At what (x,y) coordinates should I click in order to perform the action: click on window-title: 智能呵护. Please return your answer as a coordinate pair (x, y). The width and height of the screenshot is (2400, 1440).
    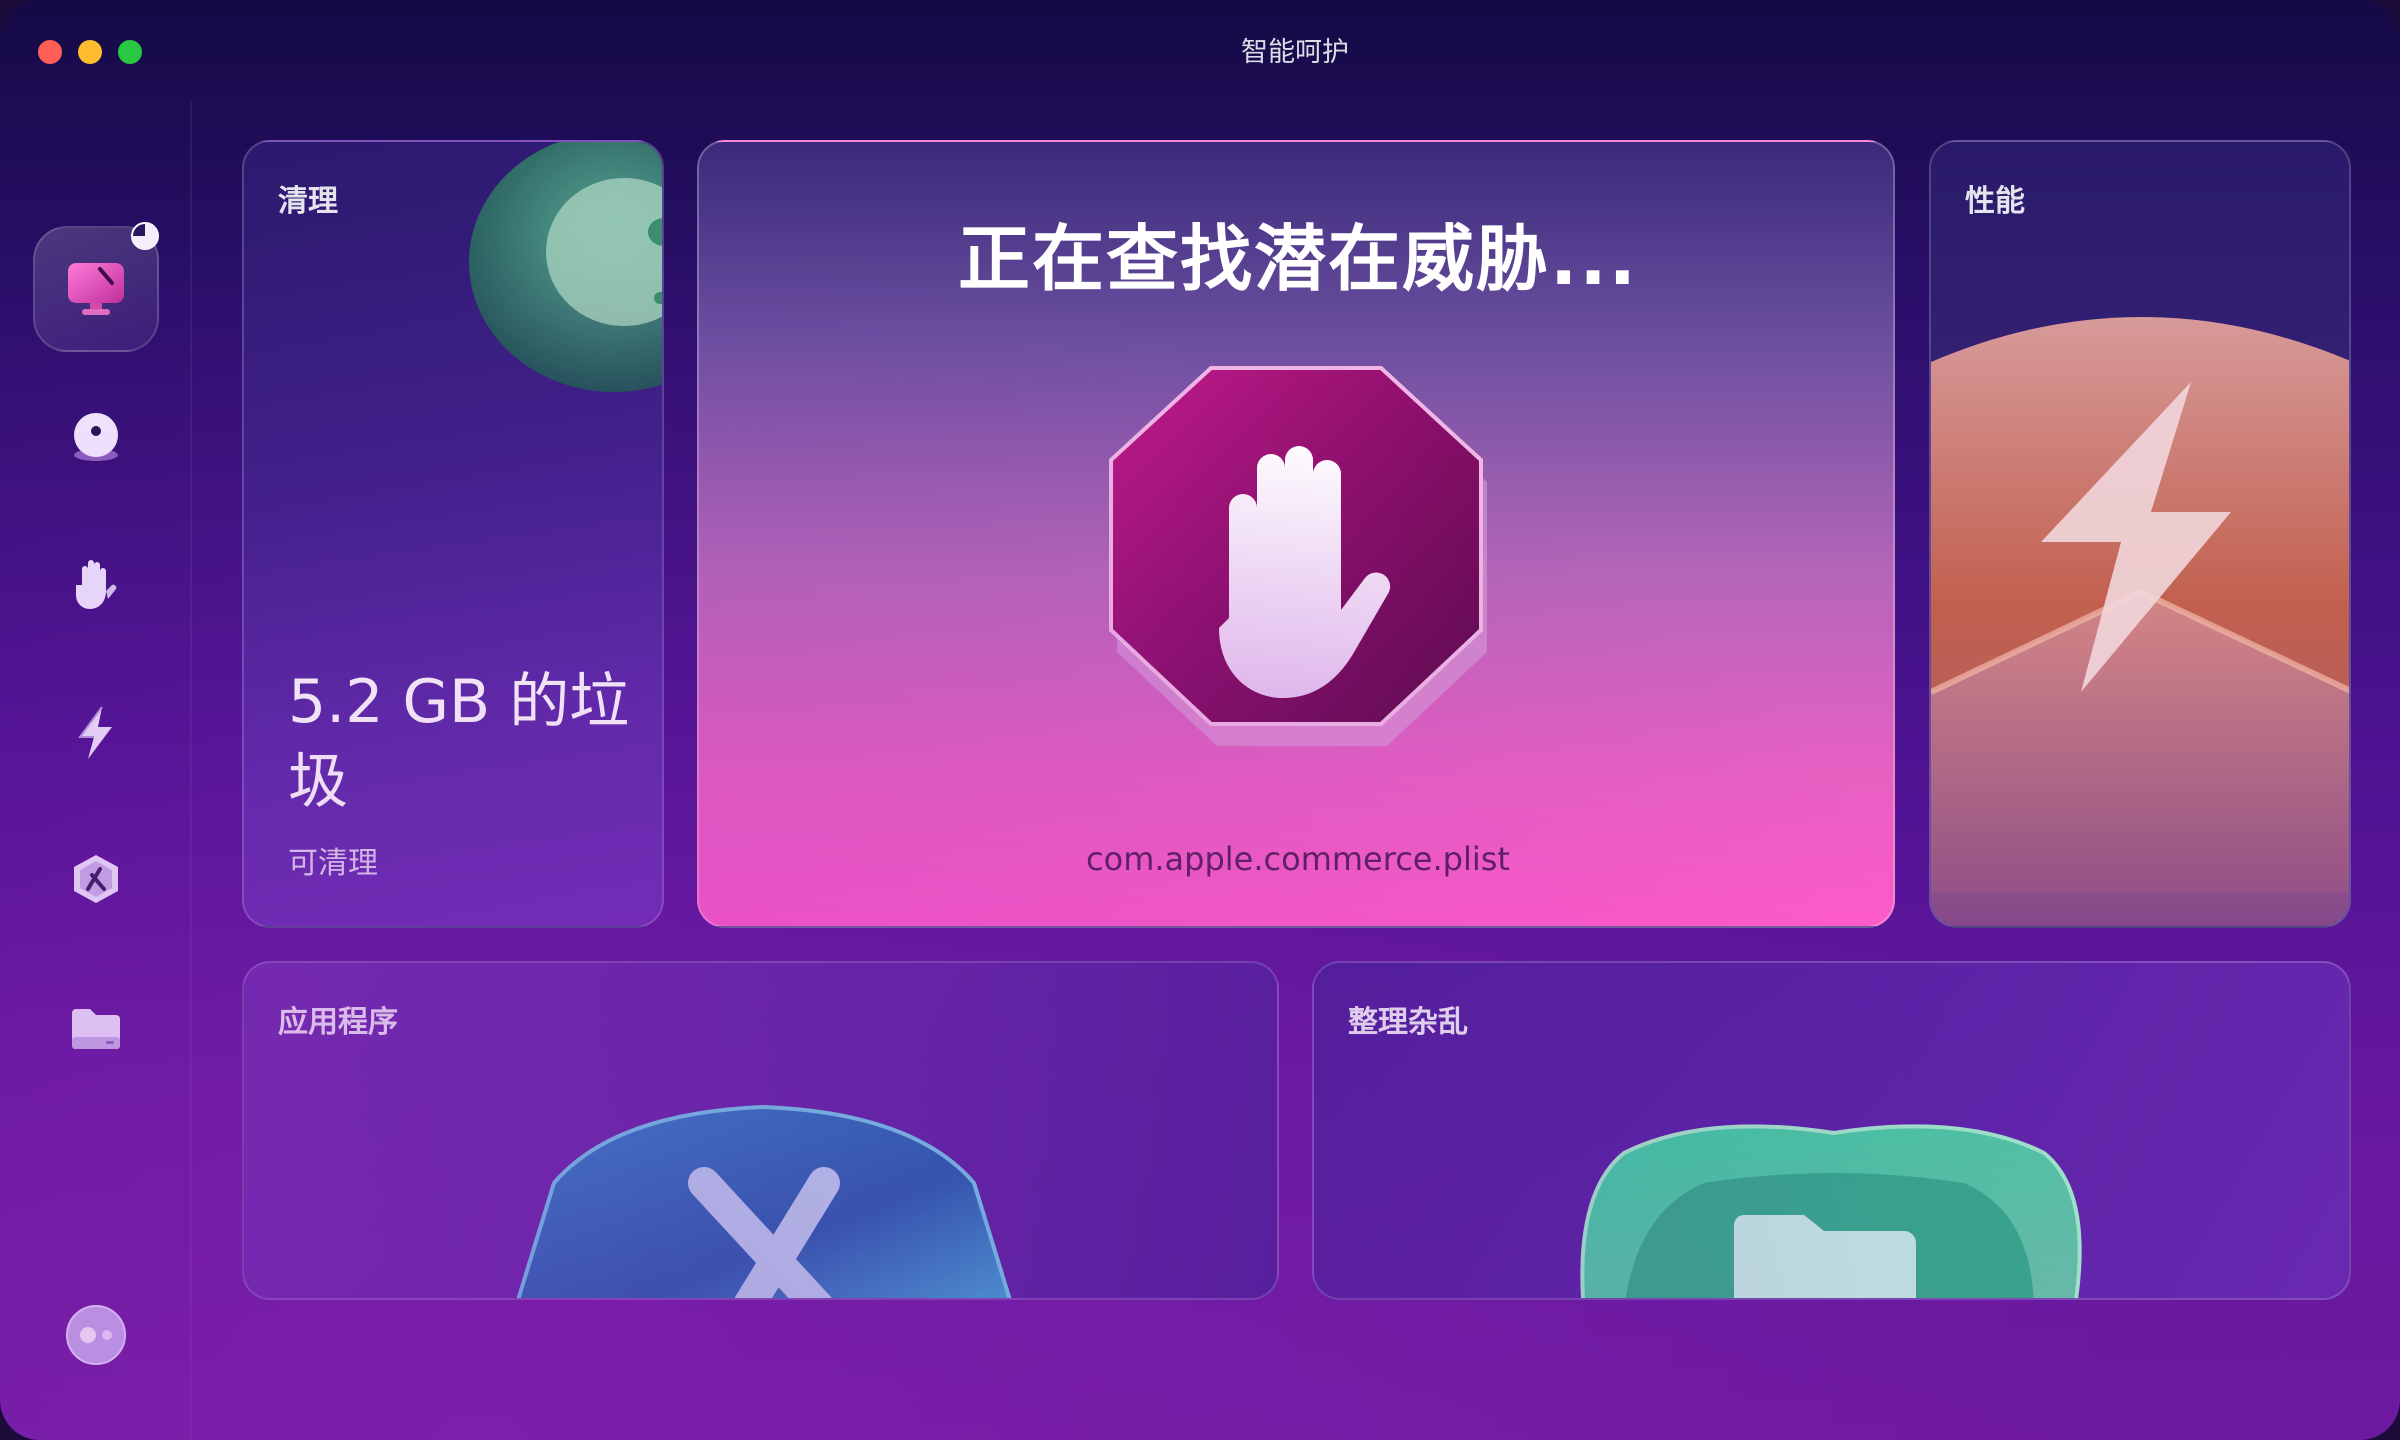
    Looking at the image, I should click on (1295, 52).